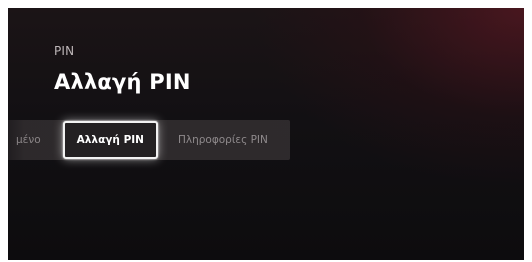 Image resolution: width=532 pixels, height=262 pixels. What do you see at coordinates (122, 82) in the screenshot?
I see `page-title: Αλλαγή PIN` at bounding box center [122, 82].